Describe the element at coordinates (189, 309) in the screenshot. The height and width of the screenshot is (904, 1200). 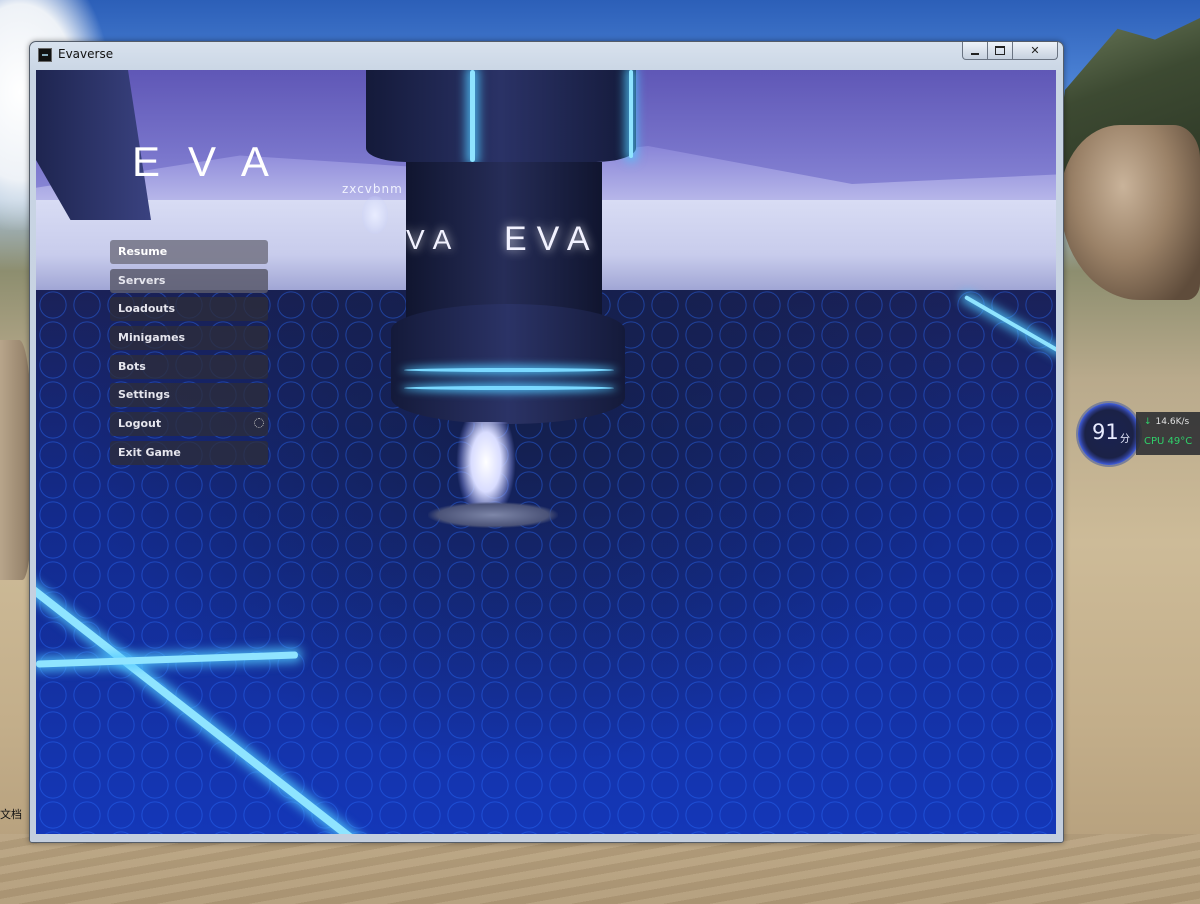
I see `menu-loadouts-button: Loadouts` at that location.